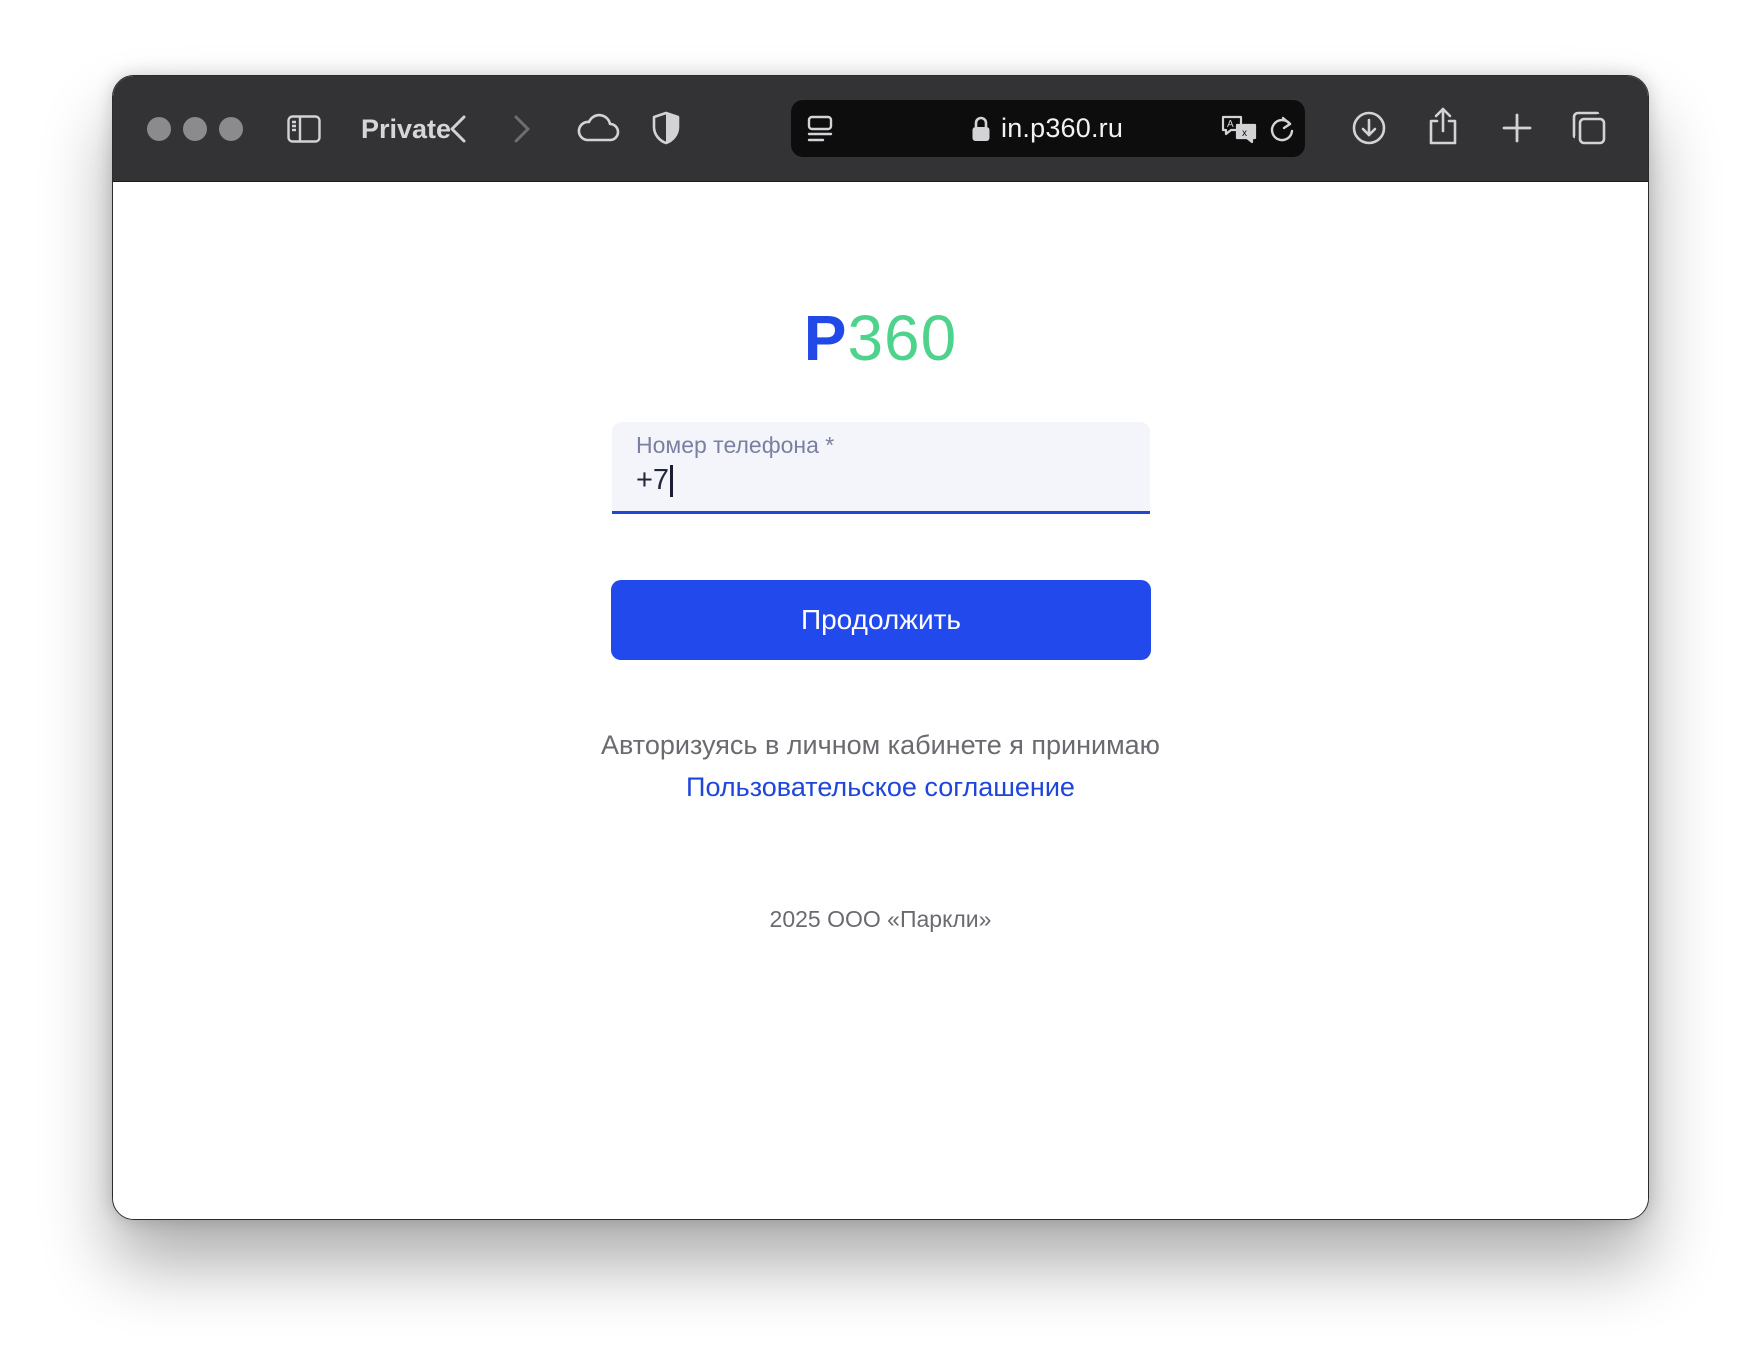  Describe the element at coordinates (902, 338) in the screenshot. I see `logo-number: 360` at that location.